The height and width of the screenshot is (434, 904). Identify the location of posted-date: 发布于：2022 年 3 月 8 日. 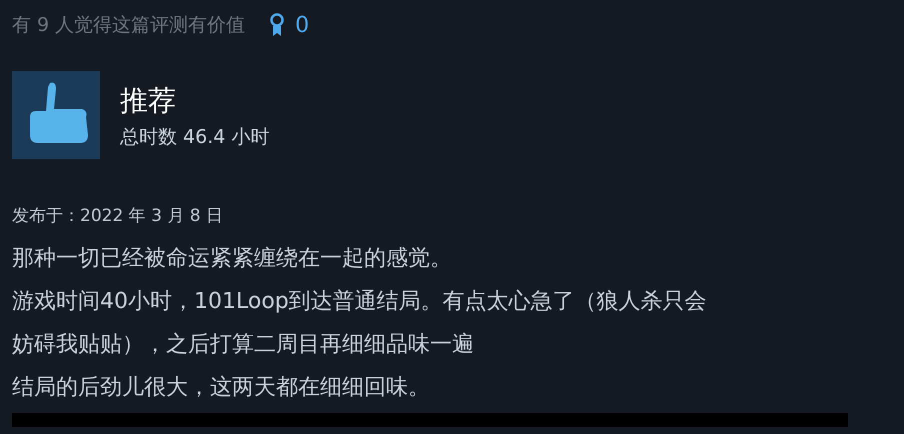
(117, 216).